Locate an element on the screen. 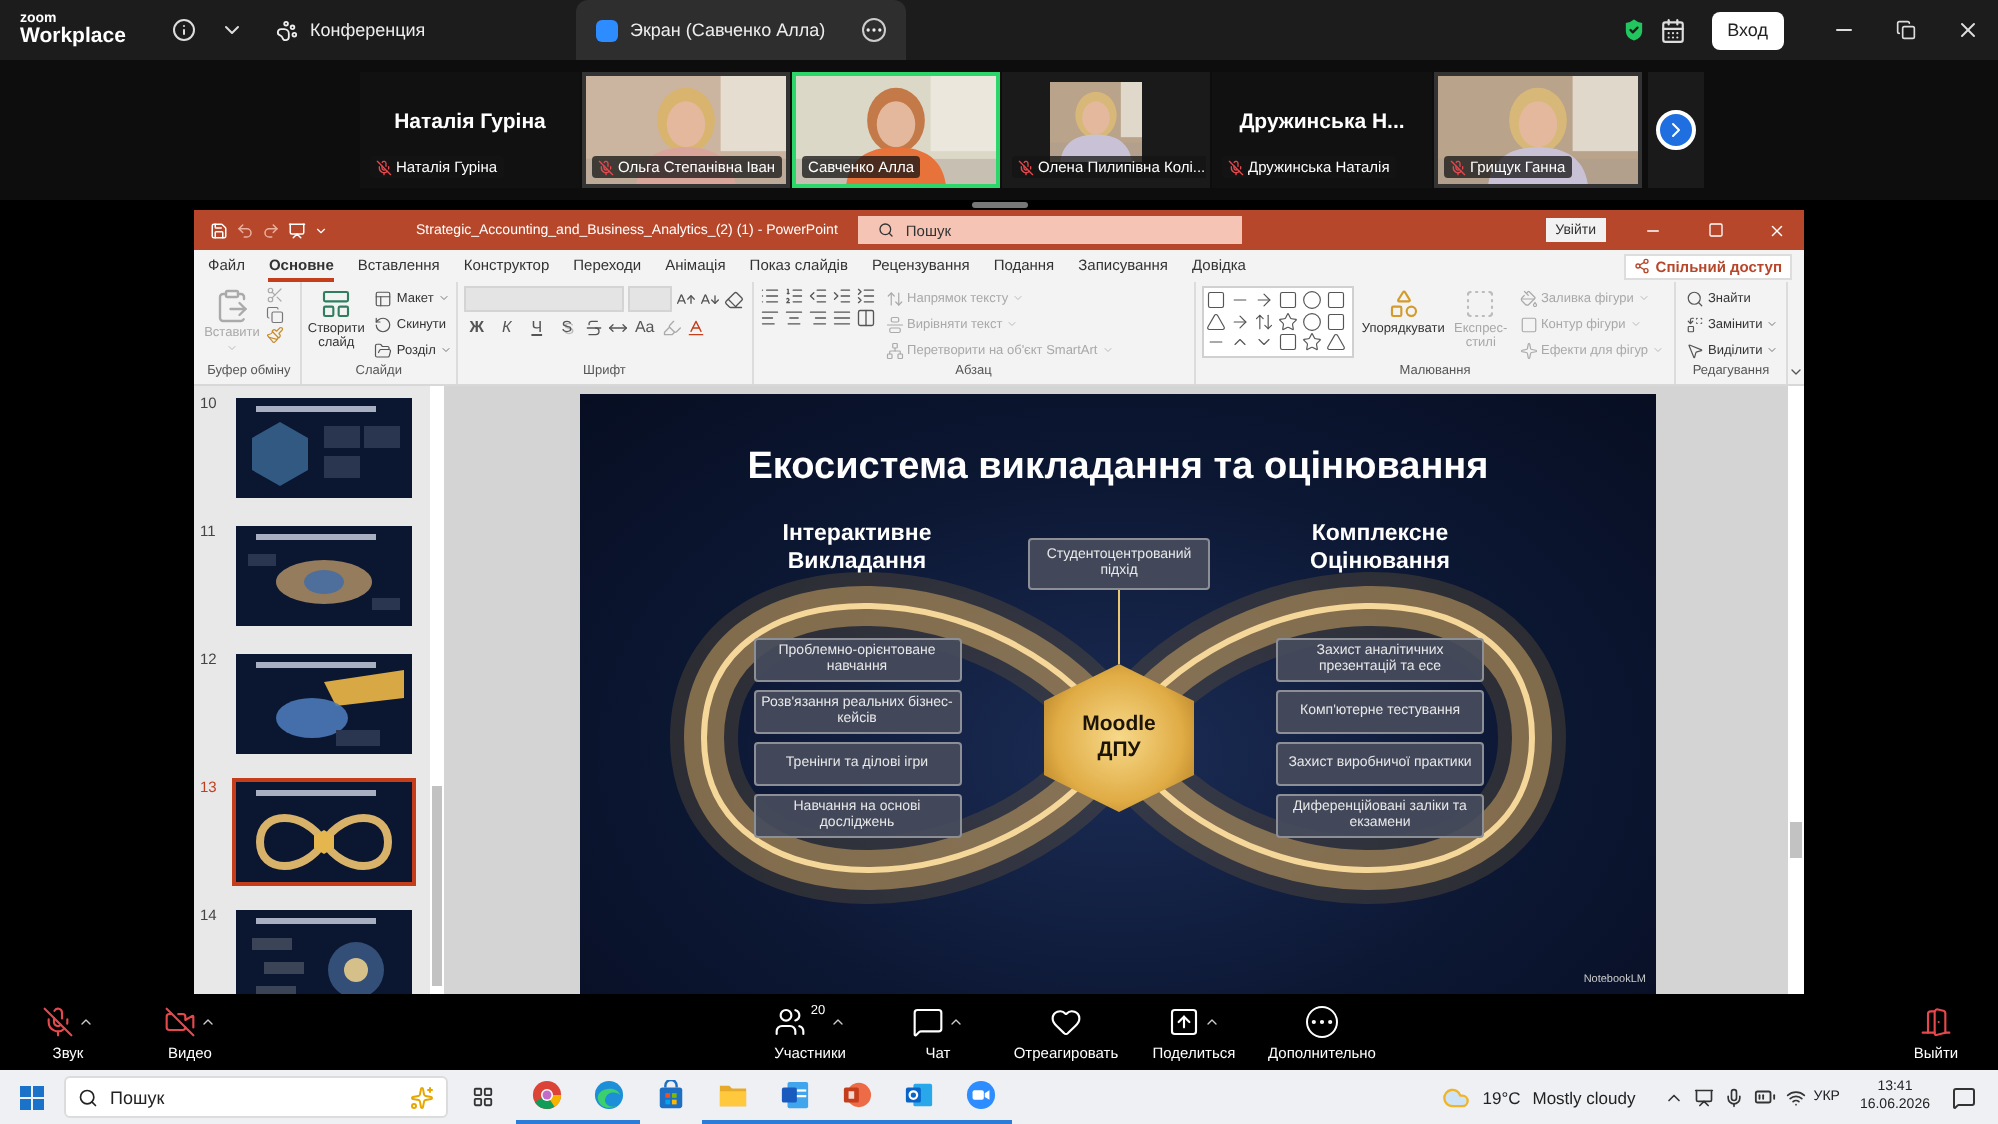 This screenshot has width=1998, height=1124. styles-icon is located at coordinates (1480, 304).